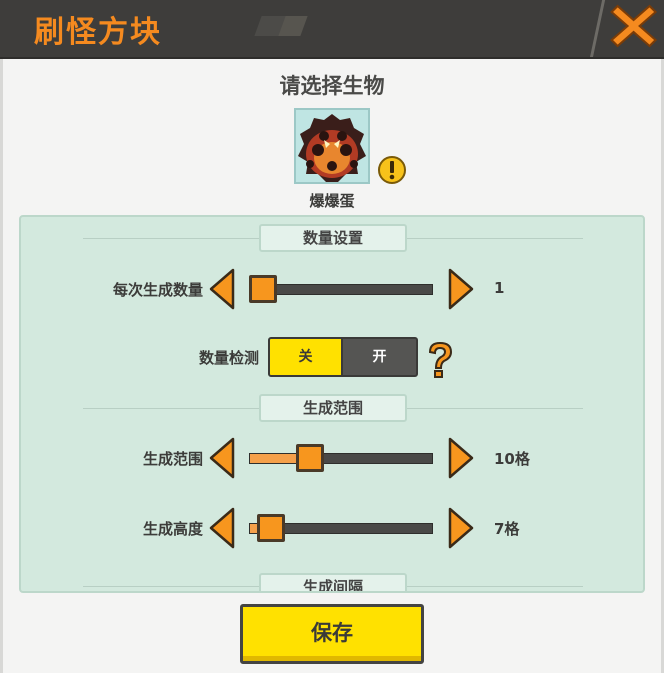 The image size is (664, 673). Describe the element at coordinates (172, 529) in the screenshot. I see `spawn-height-label: 生成高度` at that location.